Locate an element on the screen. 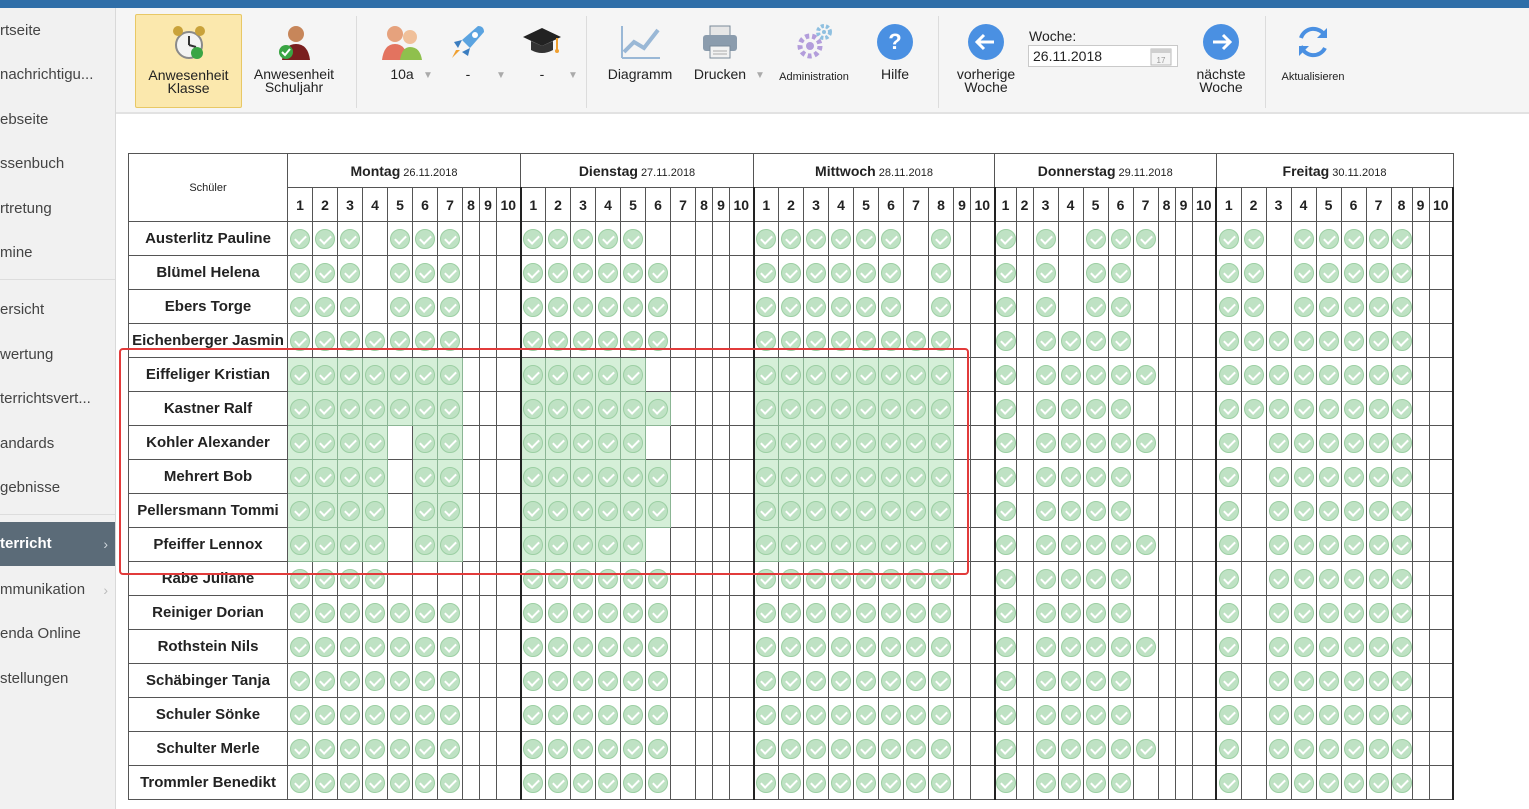 The image size is (1529, 809). student-name: Mehrert Bob is located at coordinates (208, 476).